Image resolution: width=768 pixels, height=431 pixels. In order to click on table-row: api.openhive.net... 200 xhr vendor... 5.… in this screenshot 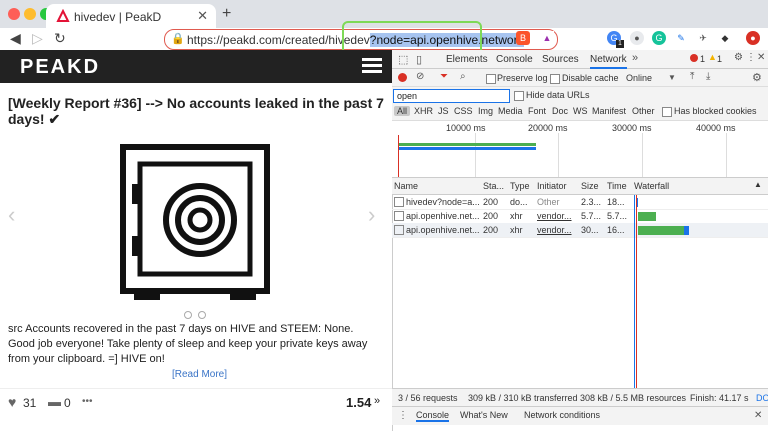, I will do `click(580, 216)`.